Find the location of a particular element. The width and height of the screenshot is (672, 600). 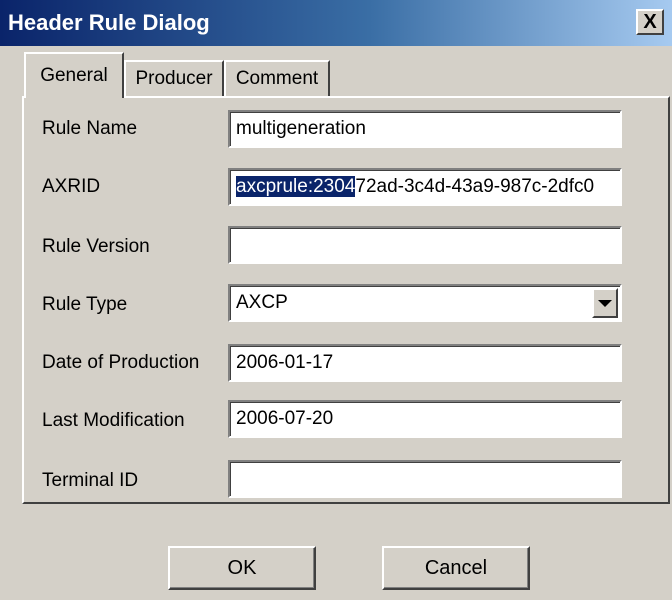

rule-name-label: Rule Name is located at coordinates (90, 128).